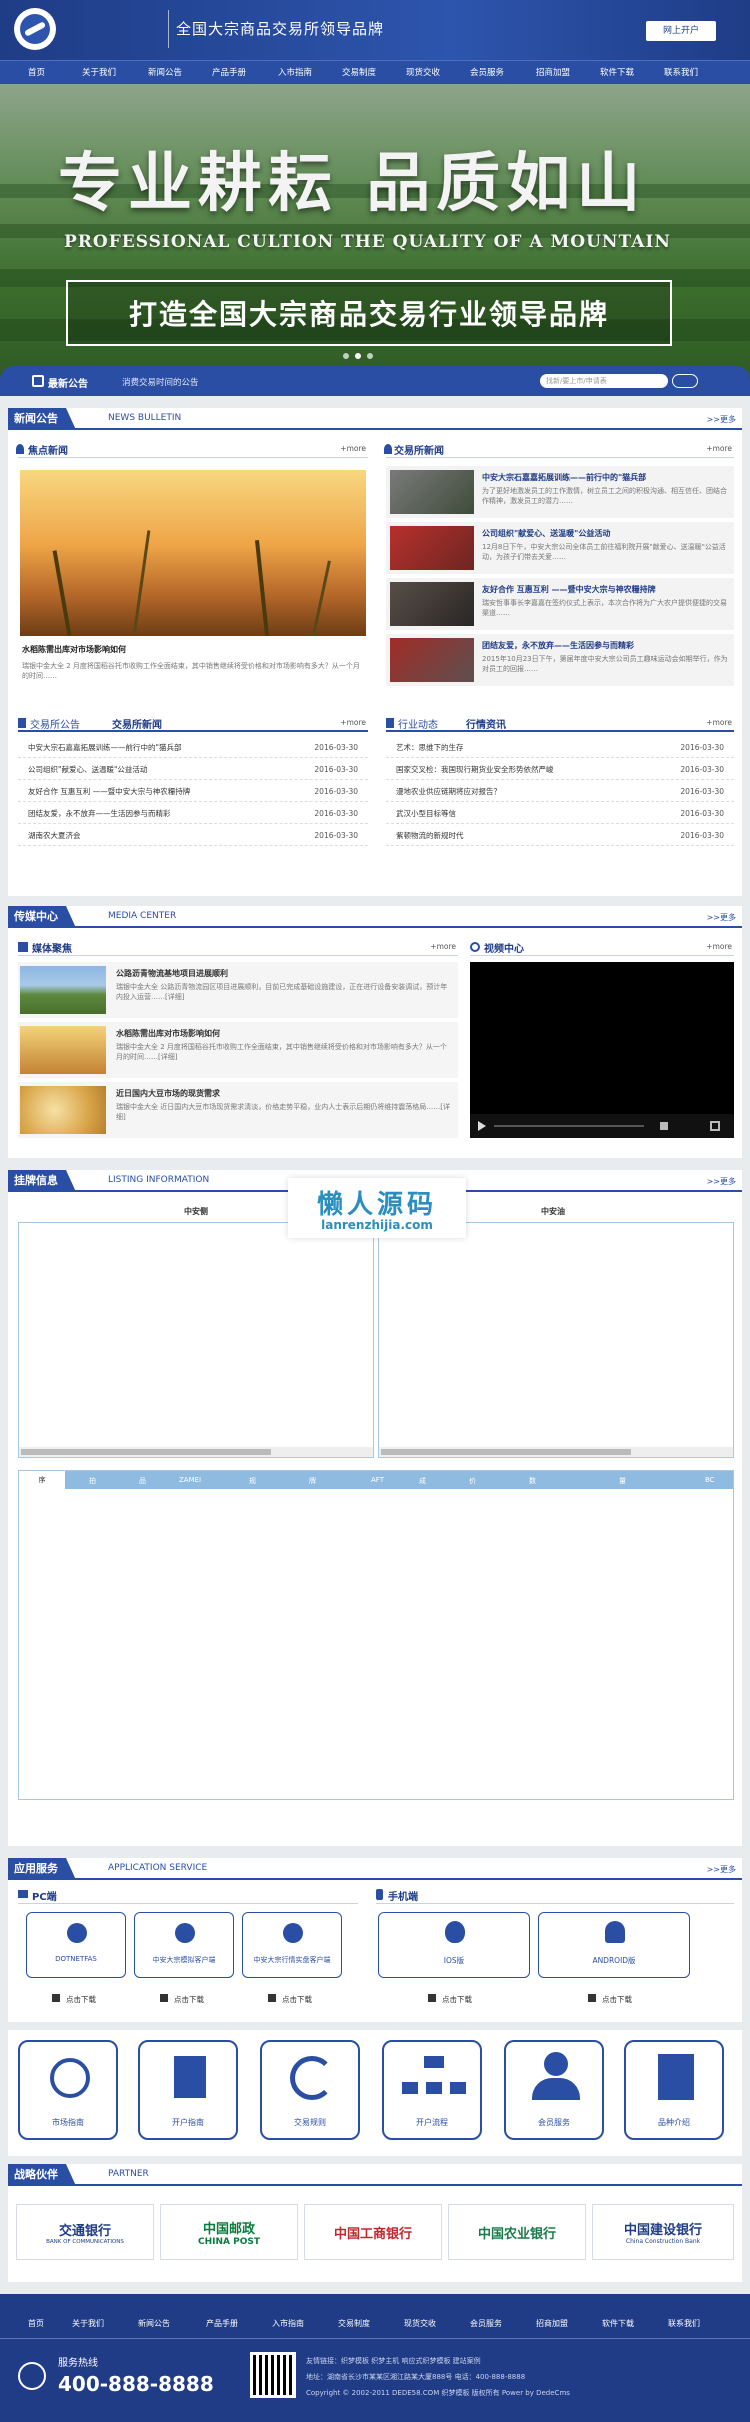 Image resolution: width=750 pixels, height=2422 pixels. I want to click on table-header-cell: BC, so click(710, 1480).